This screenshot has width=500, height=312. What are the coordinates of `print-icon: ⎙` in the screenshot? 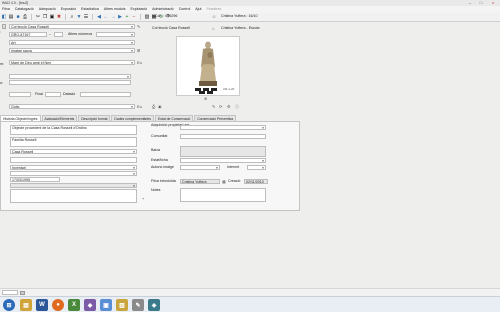 It's located at (25, 17).